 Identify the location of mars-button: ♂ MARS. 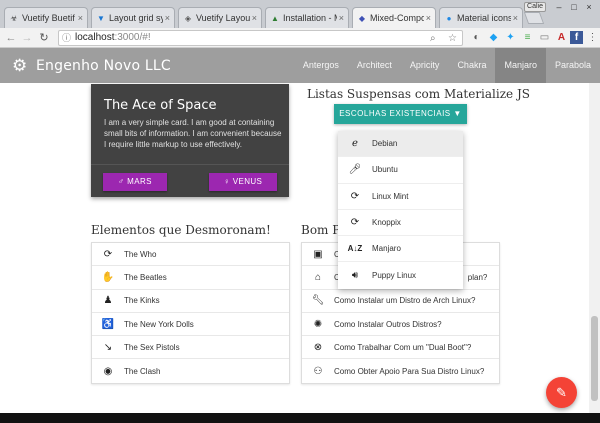
(135, 182).